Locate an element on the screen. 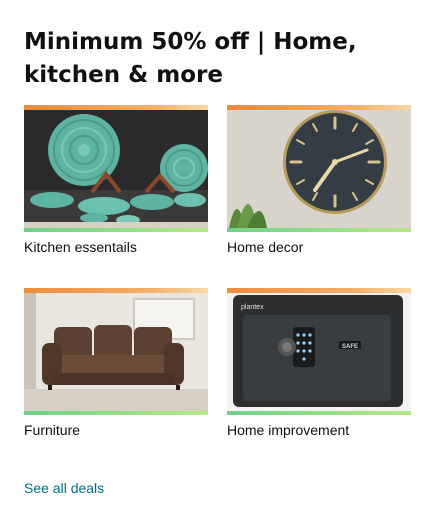 This screenshot has height=522, width=433. tile-label: Furniture is located at coordinates (52, 430).